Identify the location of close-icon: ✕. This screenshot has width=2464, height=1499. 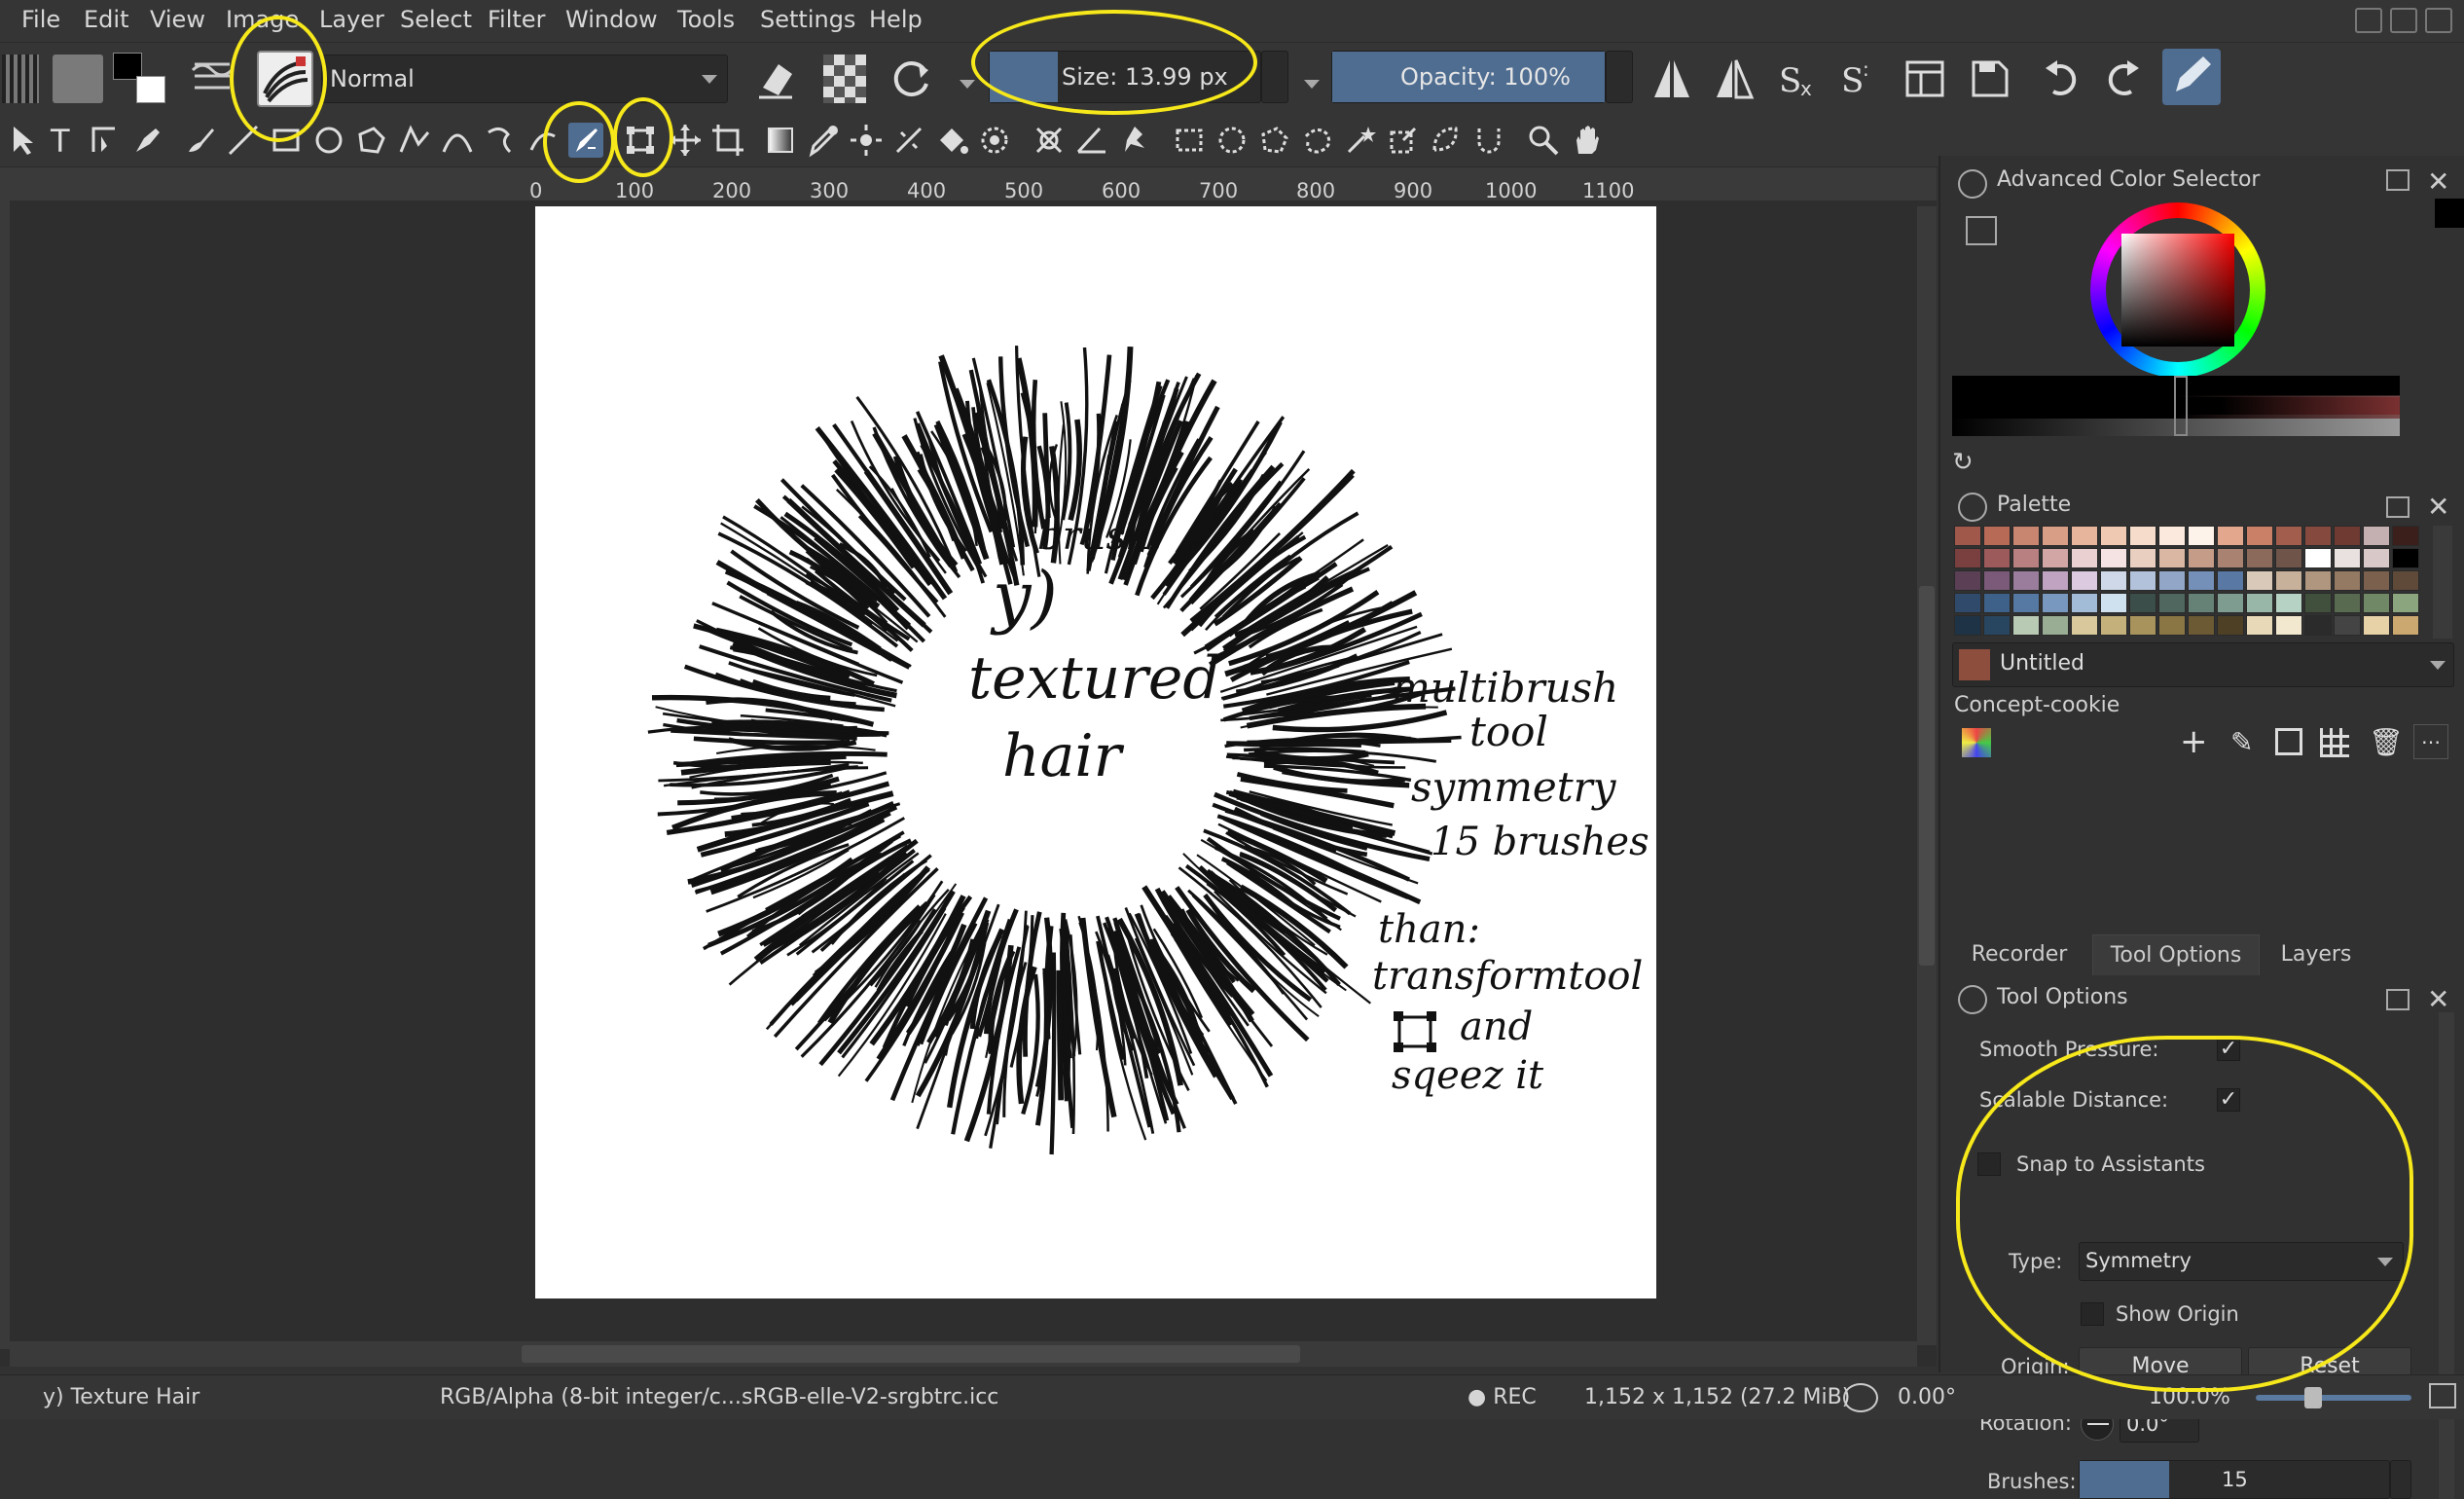
(2438, 999).